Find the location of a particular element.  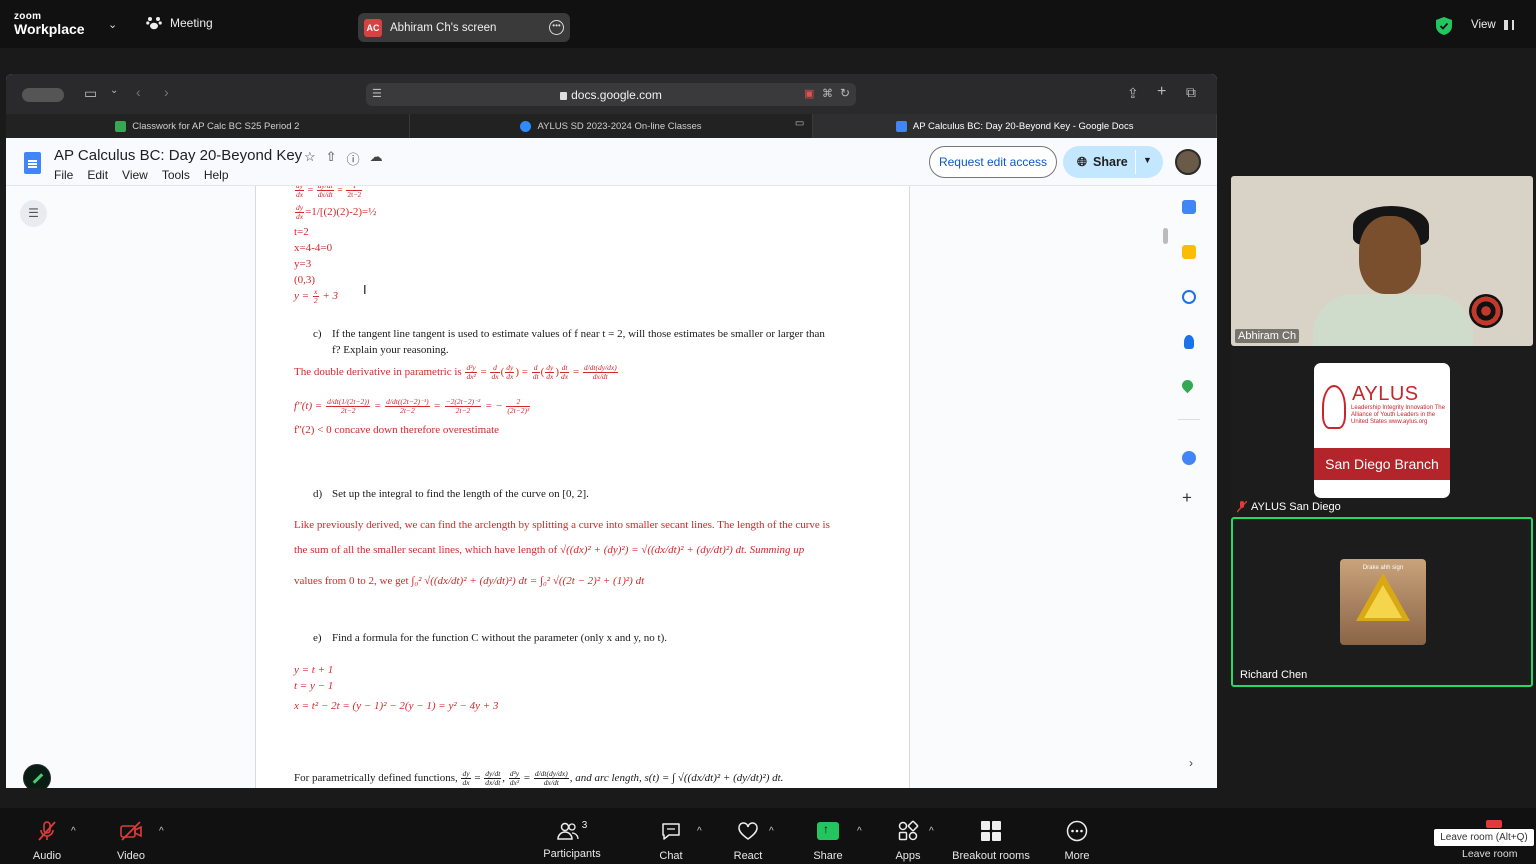

react-button: React is located at coordinates (748, 841).